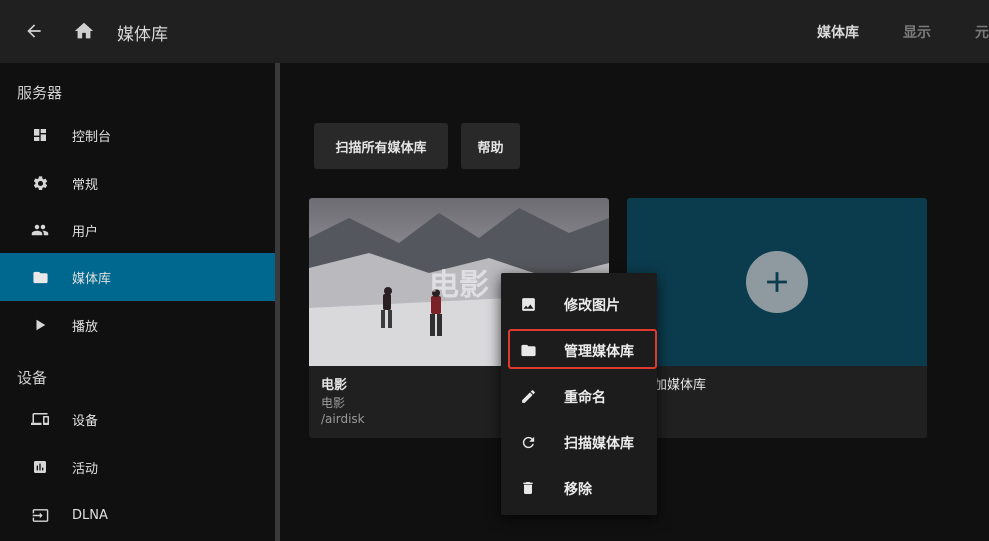  What do you see at coordinates (40, 230) in the screenshot?
I see `users-icon` at bounding box center [40, 230].